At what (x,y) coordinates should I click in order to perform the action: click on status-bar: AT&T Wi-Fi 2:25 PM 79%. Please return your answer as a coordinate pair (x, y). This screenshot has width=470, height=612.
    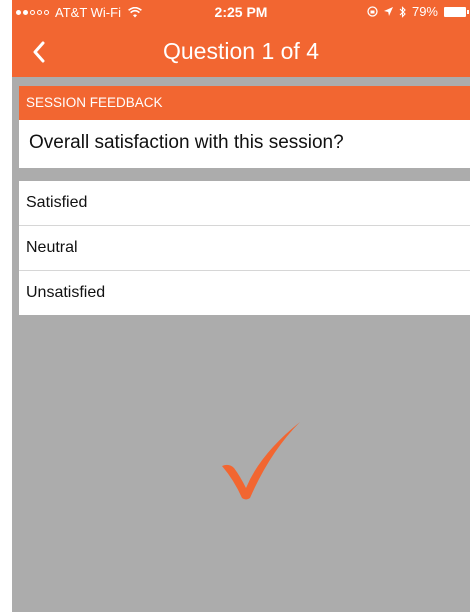
    Looking at the image, I should click on (241, 11).